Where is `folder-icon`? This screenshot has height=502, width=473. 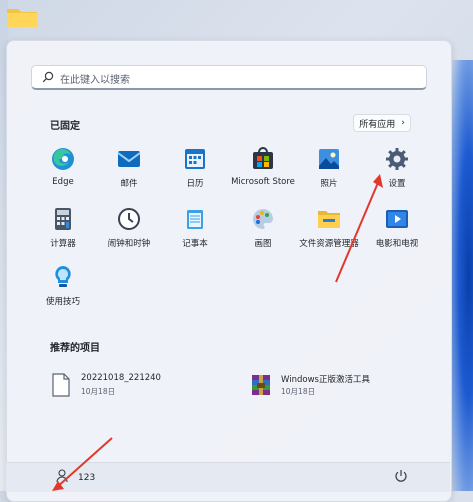
folder-icon is located at coordinates (329, 219).